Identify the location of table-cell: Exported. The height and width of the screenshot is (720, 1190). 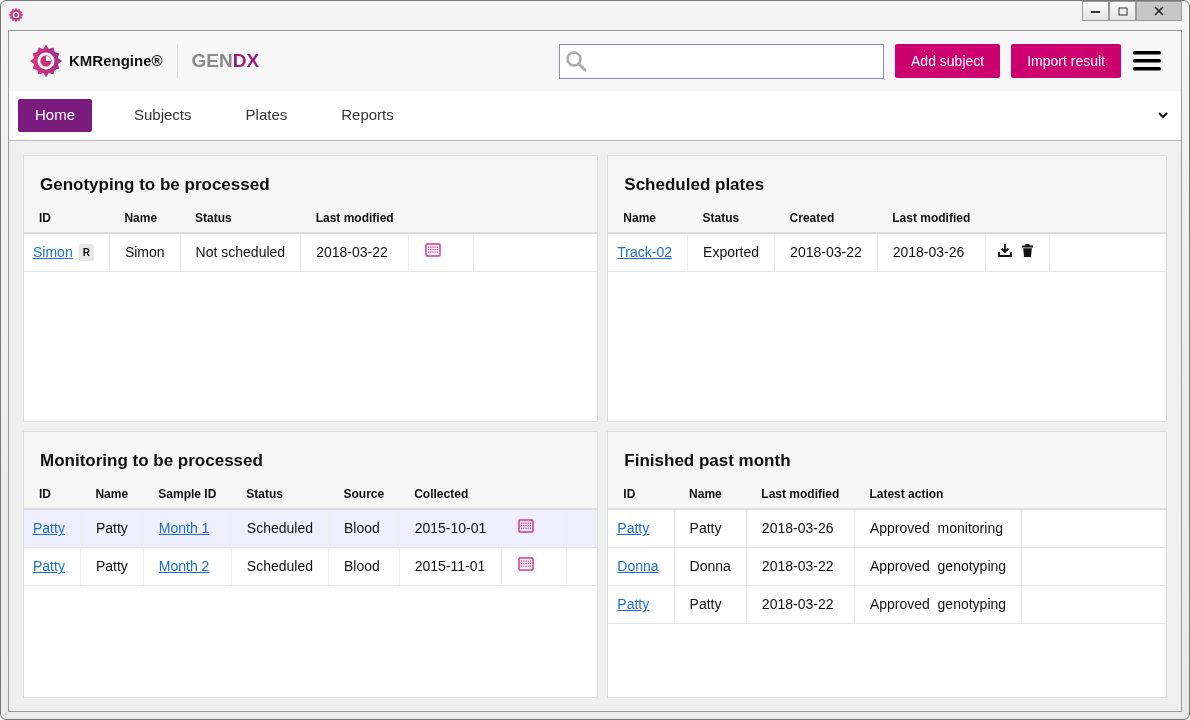
(731, 252).